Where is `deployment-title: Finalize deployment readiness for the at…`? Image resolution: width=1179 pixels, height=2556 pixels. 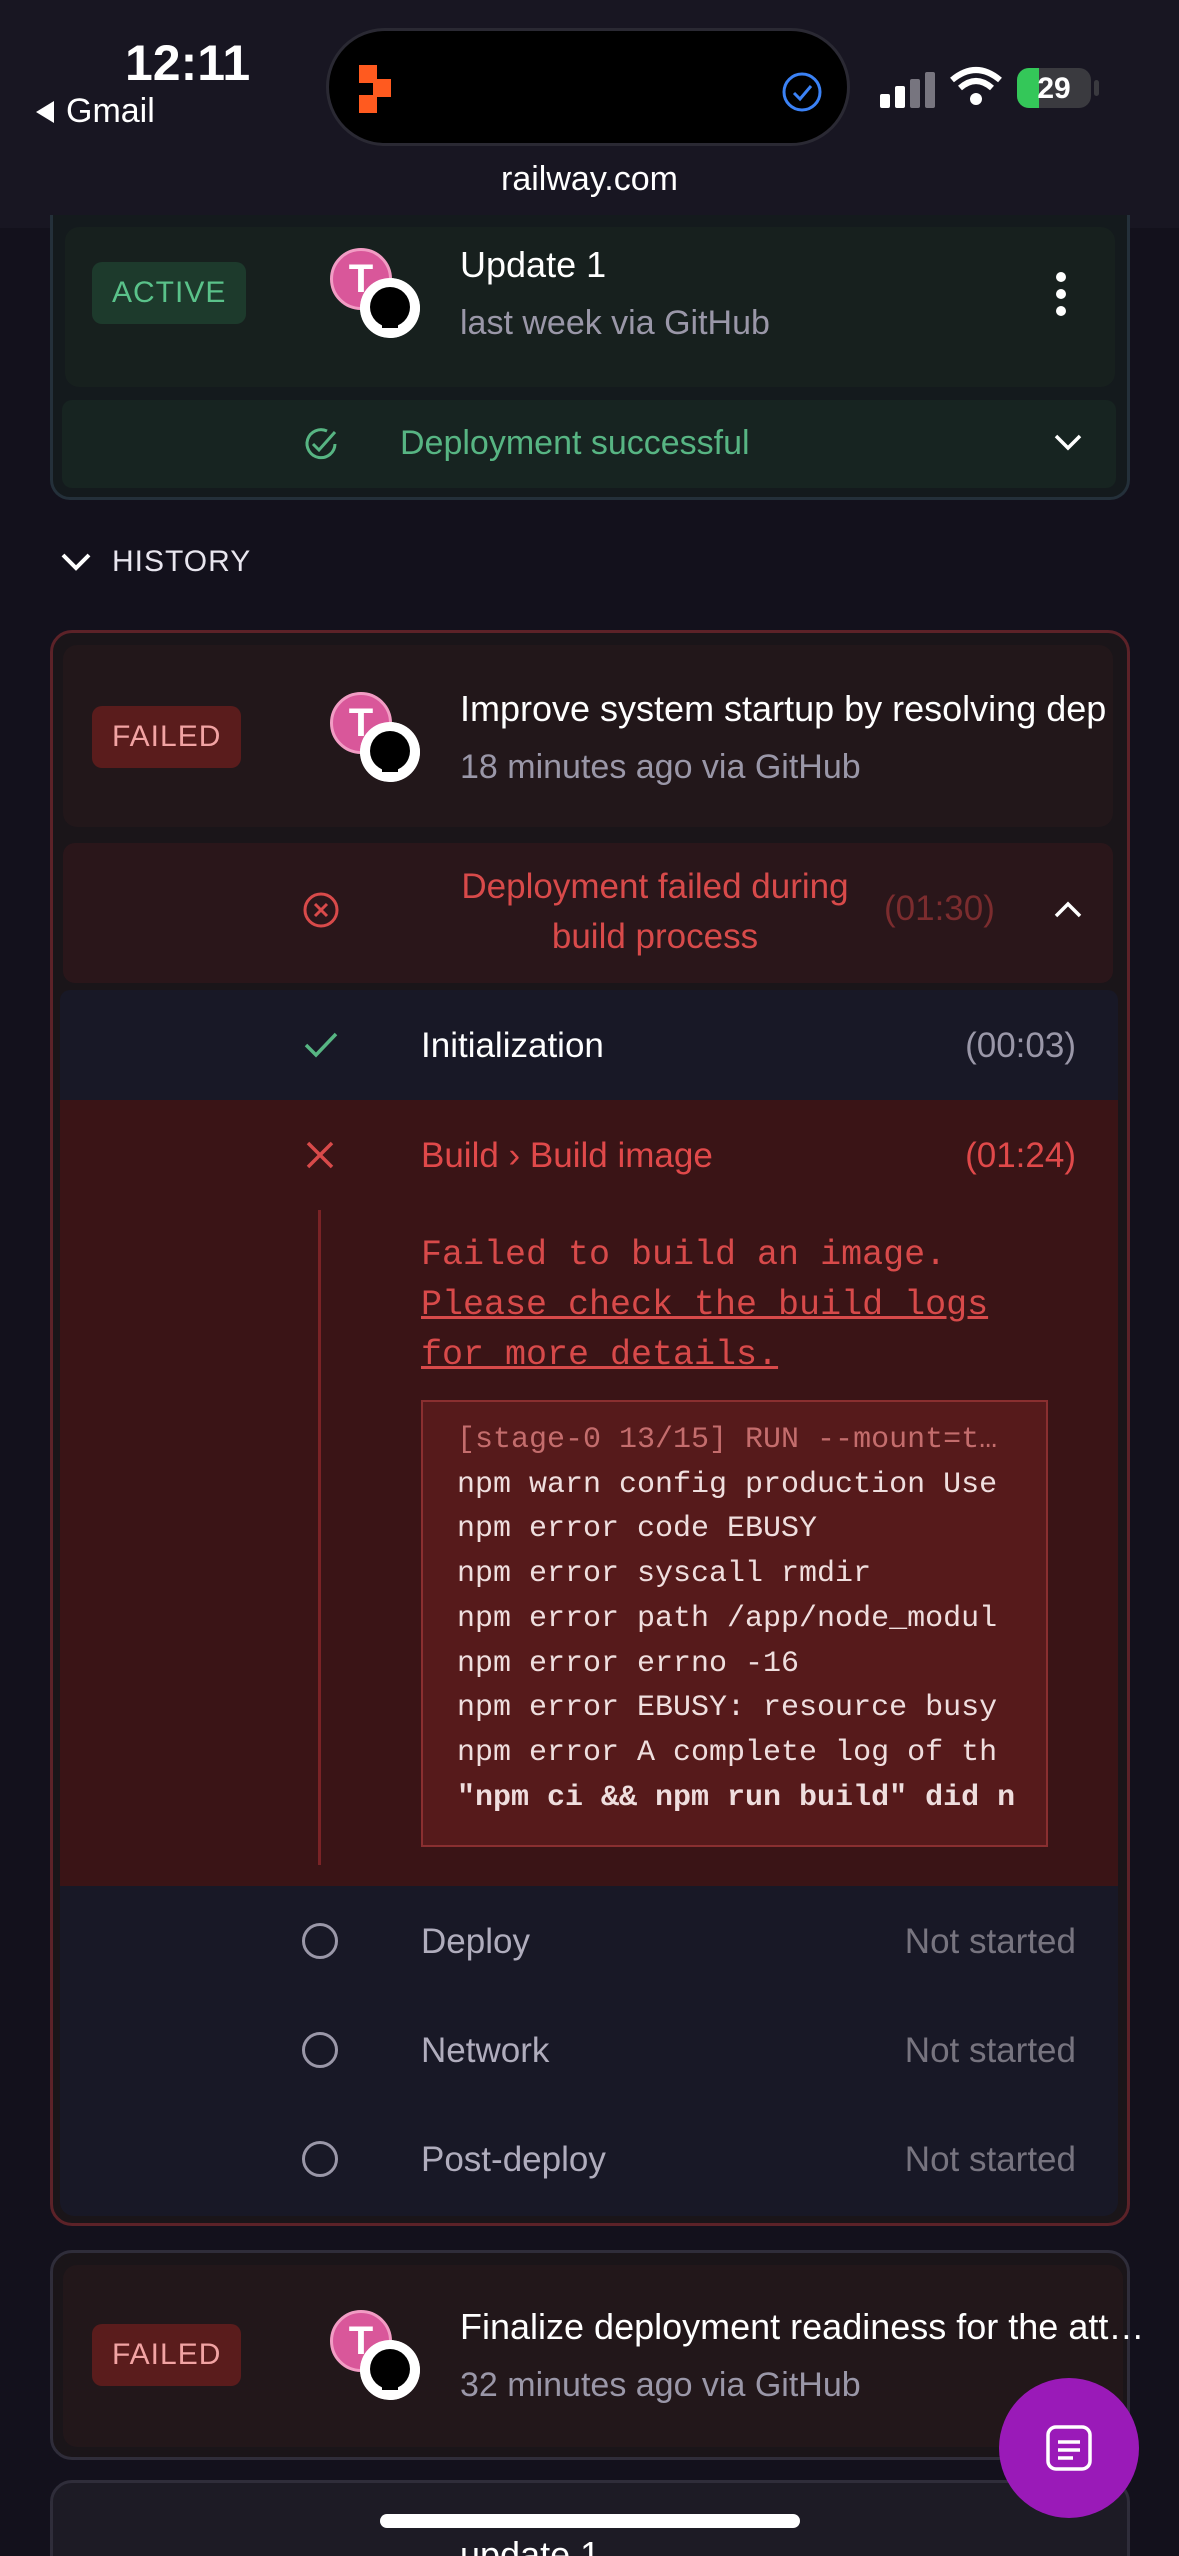
deployment-title: Finalize deployment readiness for the at… is located at coordinates (802, 2326).